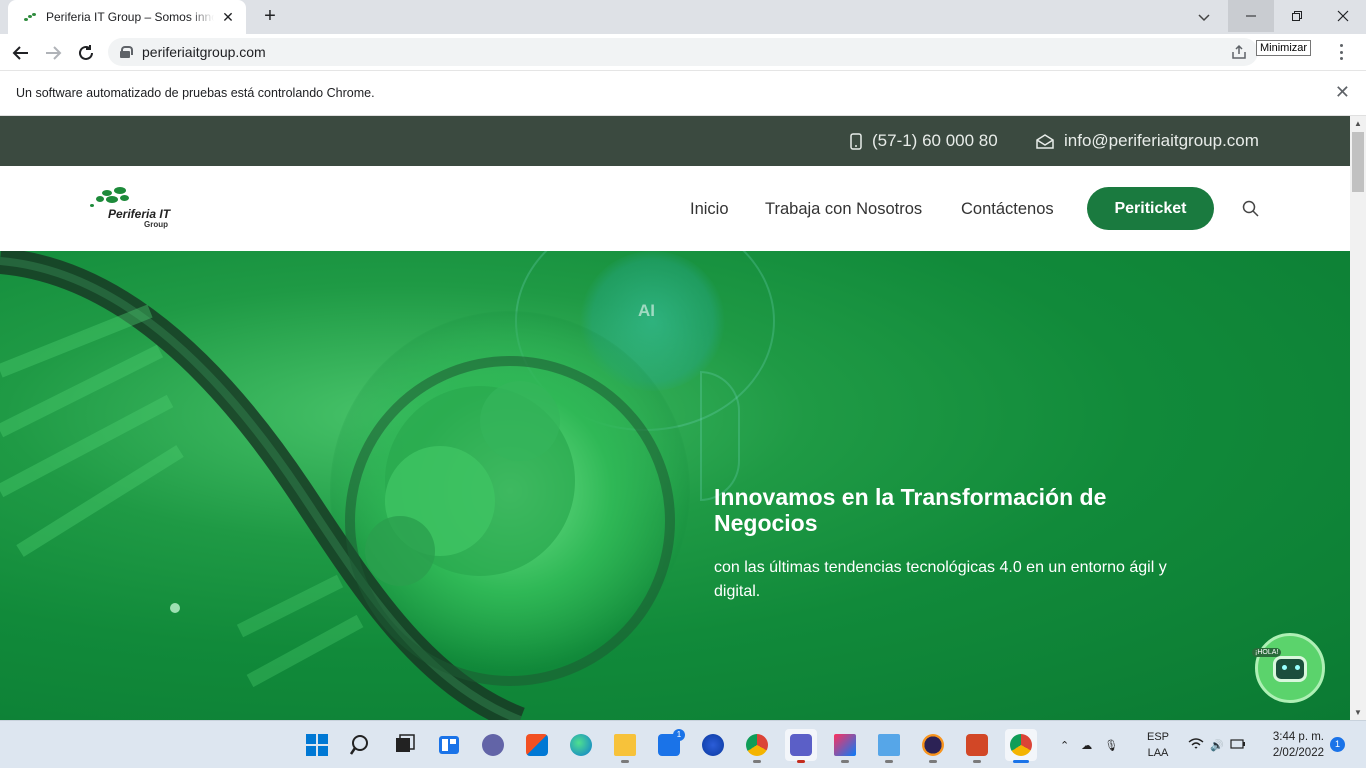 Image resolution: width=1366 pixels, height=769 pixels. What do you see at coordinates (1064, 745) in the screenshot?
I see `chevron-up-icon: ⌃` at bounding box center [1064, 745].